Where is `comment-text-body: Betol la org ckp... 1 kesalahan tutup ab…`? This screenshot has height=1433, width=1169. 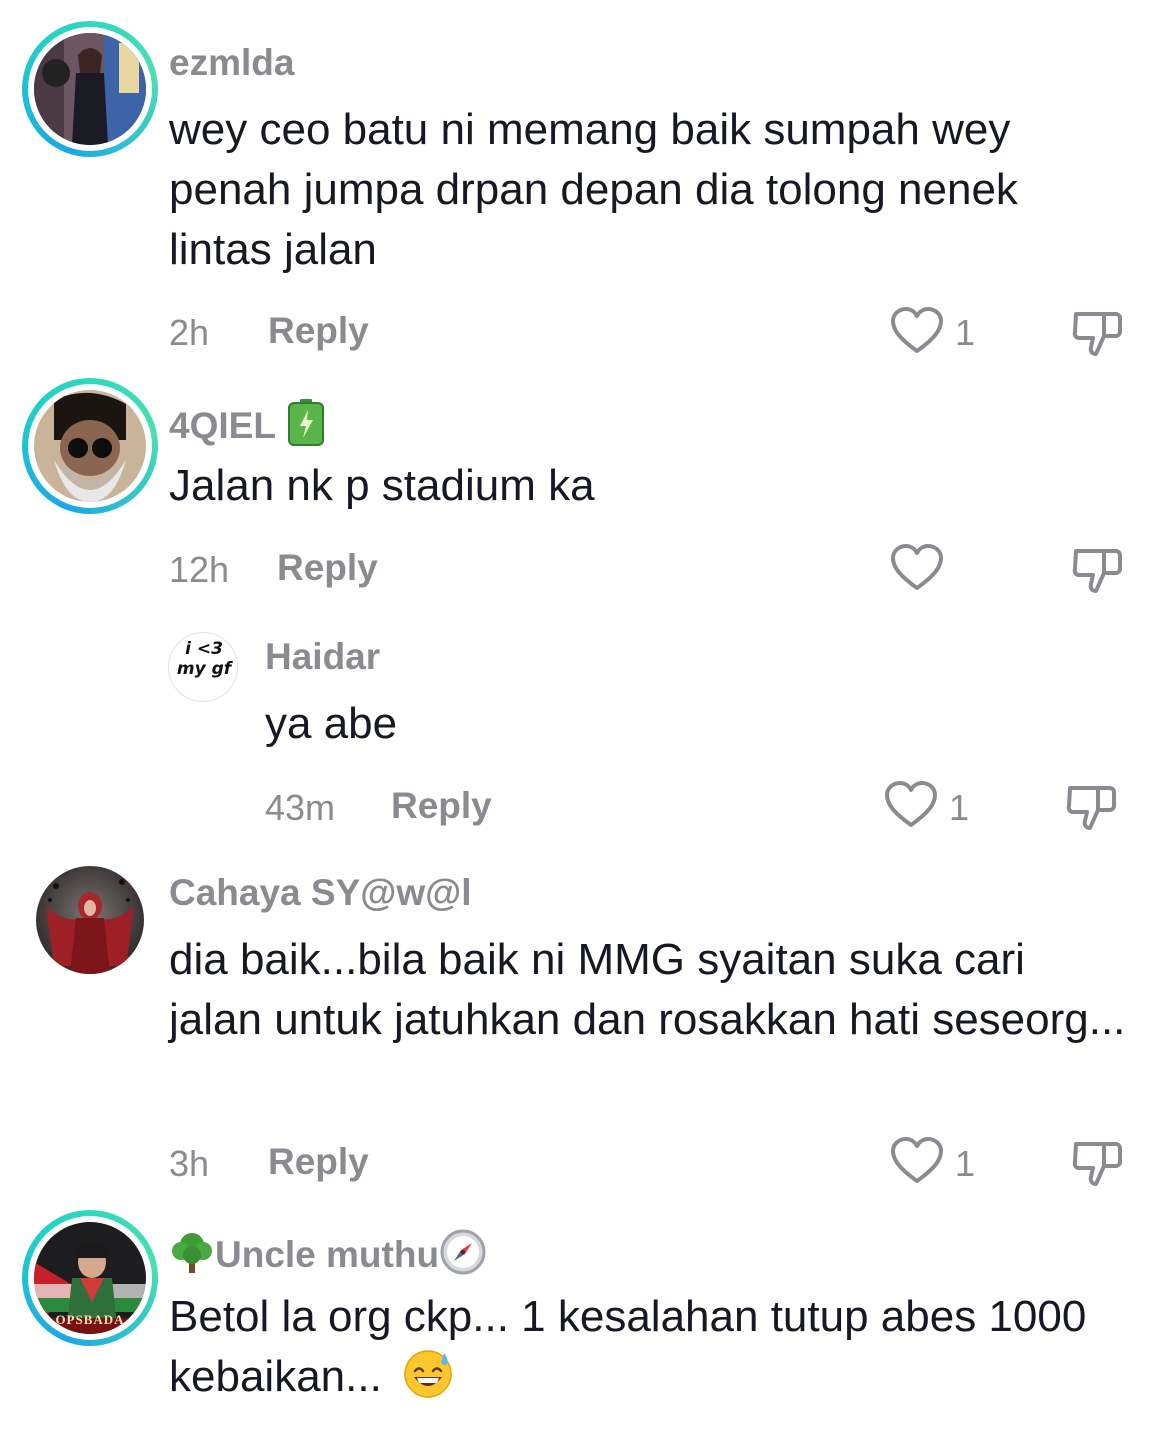
comment-text-body: Betol la org ckp... 1 kesalahan tutup ab… is located at coordinates (628, 1346).